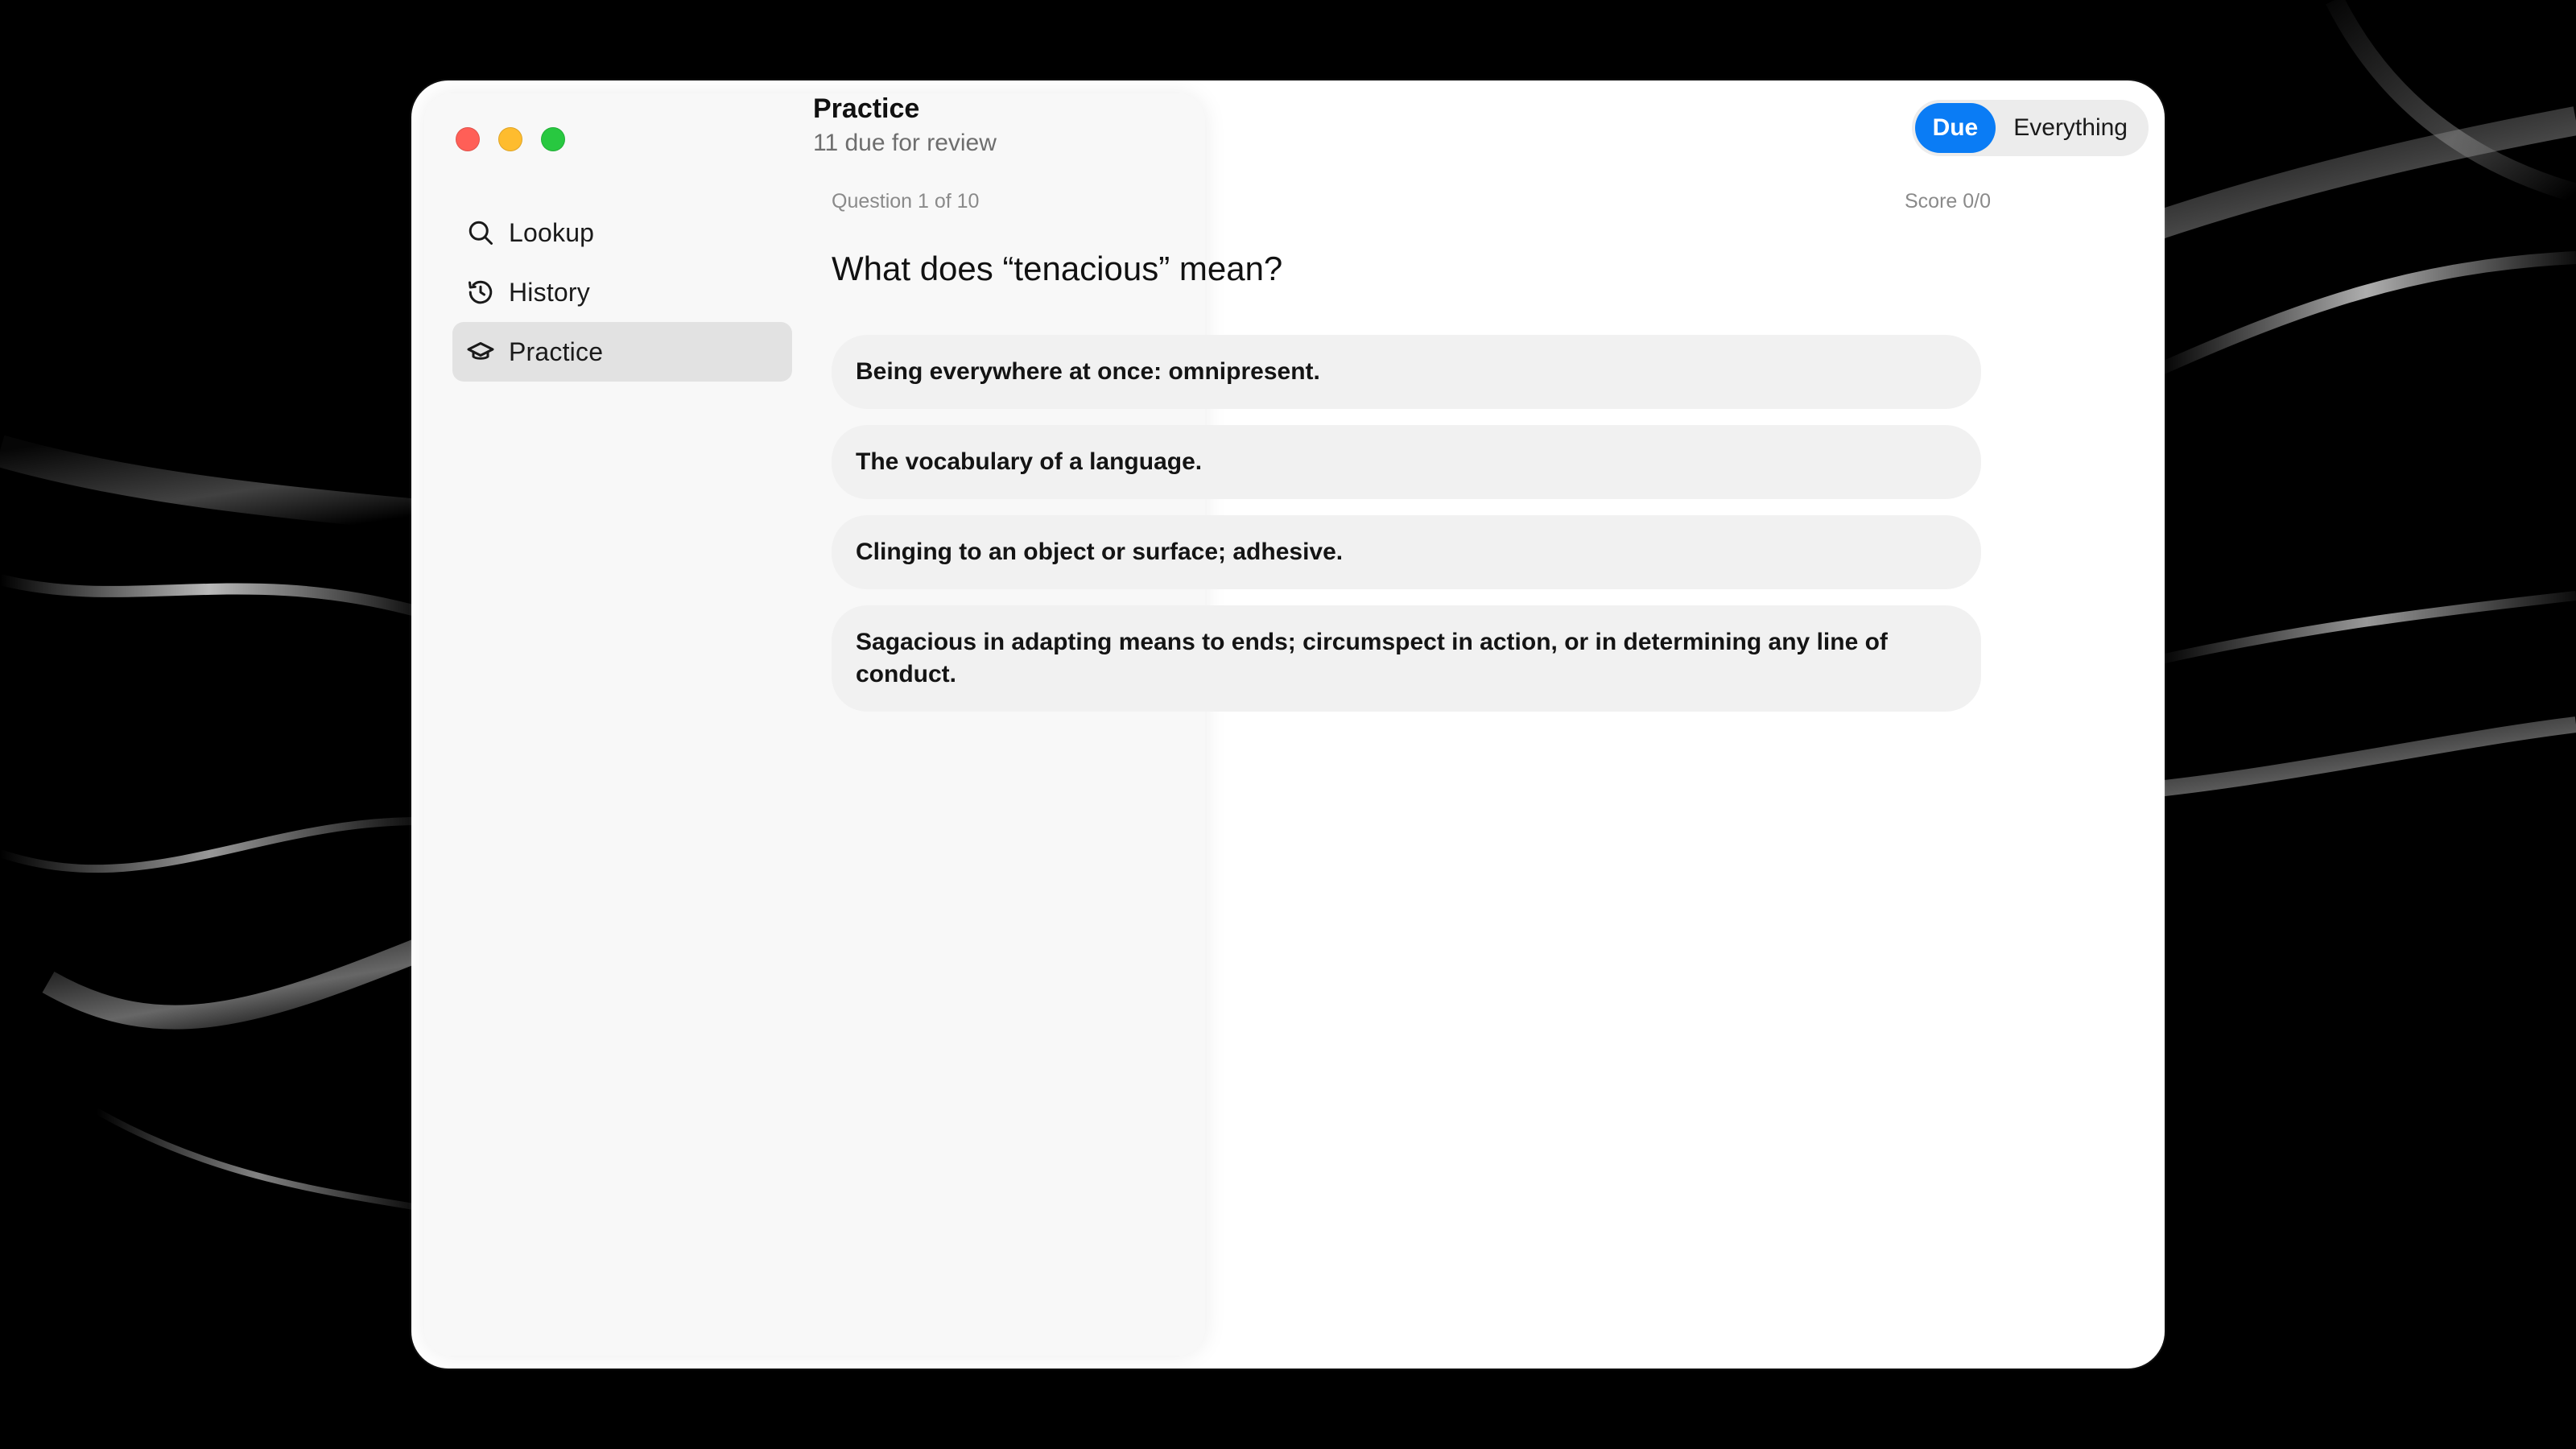 The image size is (2576, 1449). I want to click on score-label: Score 0/0, so click(1947, 201).